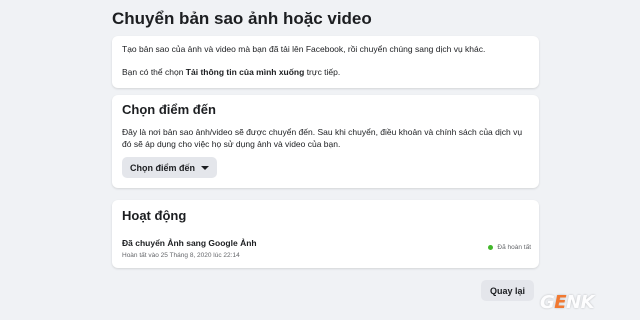  I want to click on status-badge: Đã hoàn tất, so click(509, 247).